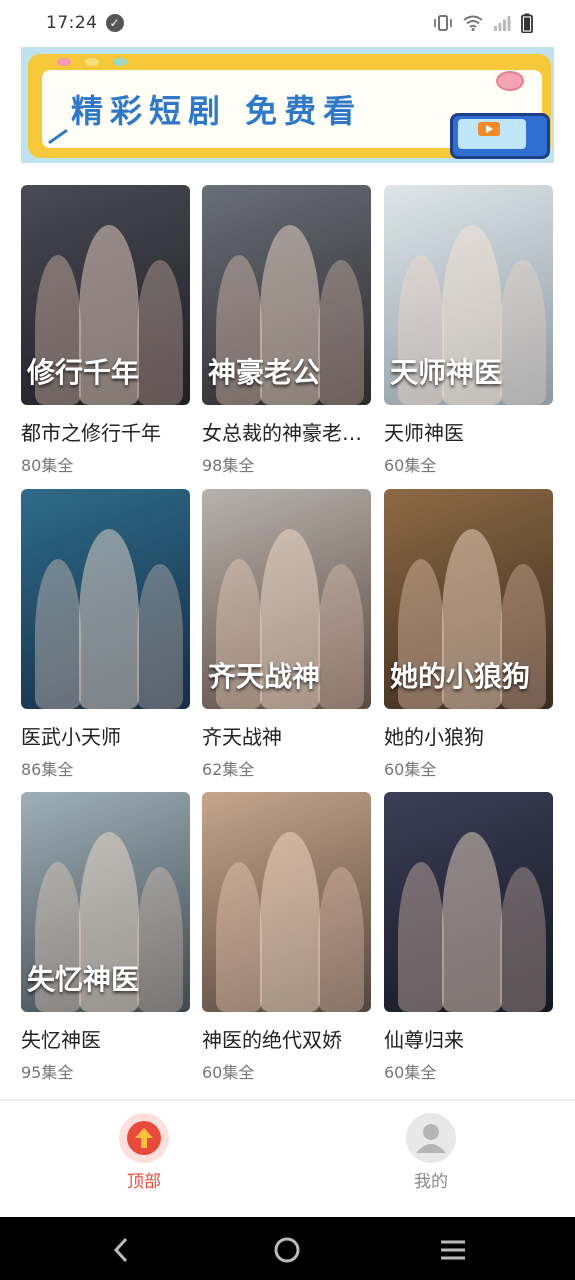 This screenshot has width=575, height=1280. I want to click on poster-title-art: 齐天战神, so click(264, 676).